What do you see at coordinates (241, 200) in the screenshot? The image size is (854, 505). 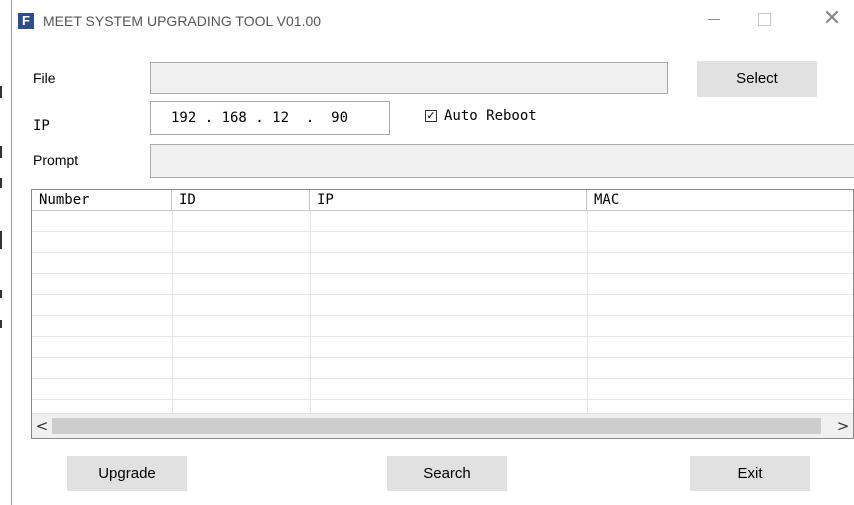 I see `column-header-id: ID` at bounding box center [241, 200].